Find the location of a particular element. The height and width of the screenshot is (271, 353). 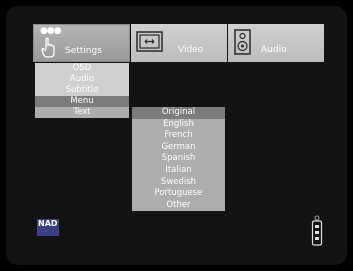

remote-control-icon is located at coordinates (317, 230).